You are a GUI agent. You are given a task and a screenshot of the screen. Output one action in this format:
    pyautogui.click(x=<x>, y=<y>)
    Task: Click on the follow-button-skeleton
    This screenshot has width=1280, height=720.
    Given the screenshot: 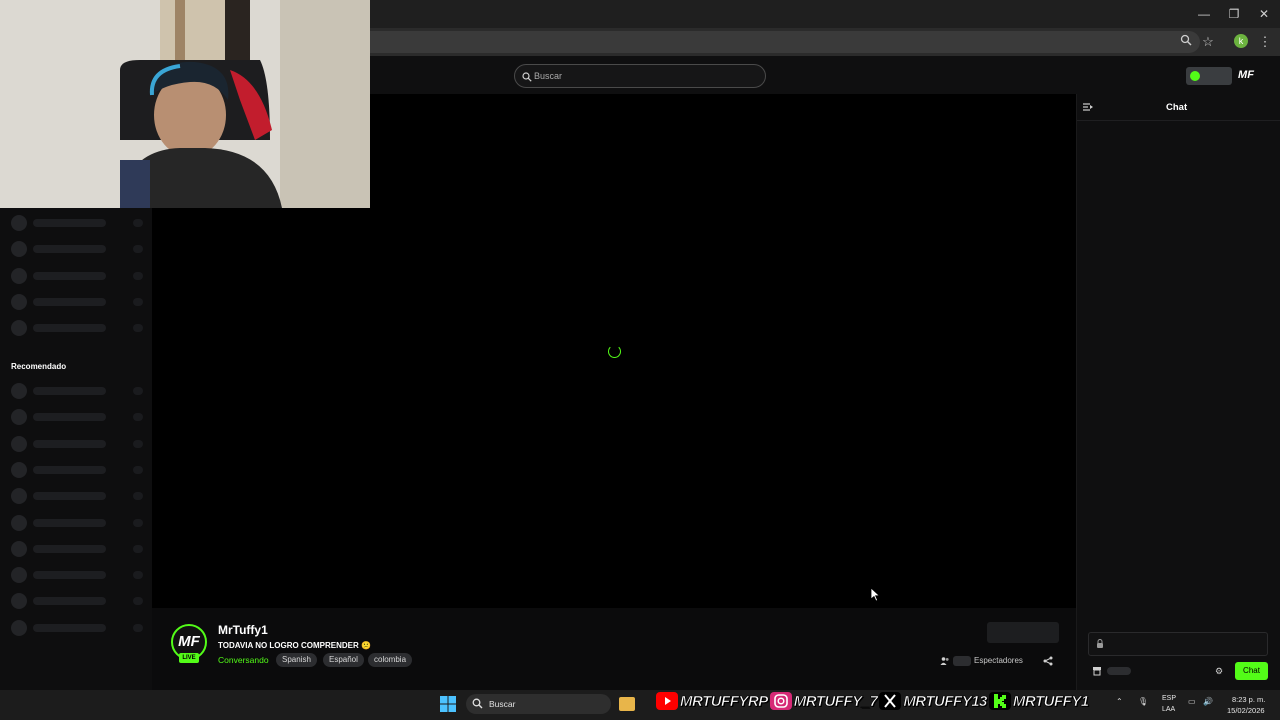 What is the action you would take?
    pyautogui.click(x=1023, y=632)
    